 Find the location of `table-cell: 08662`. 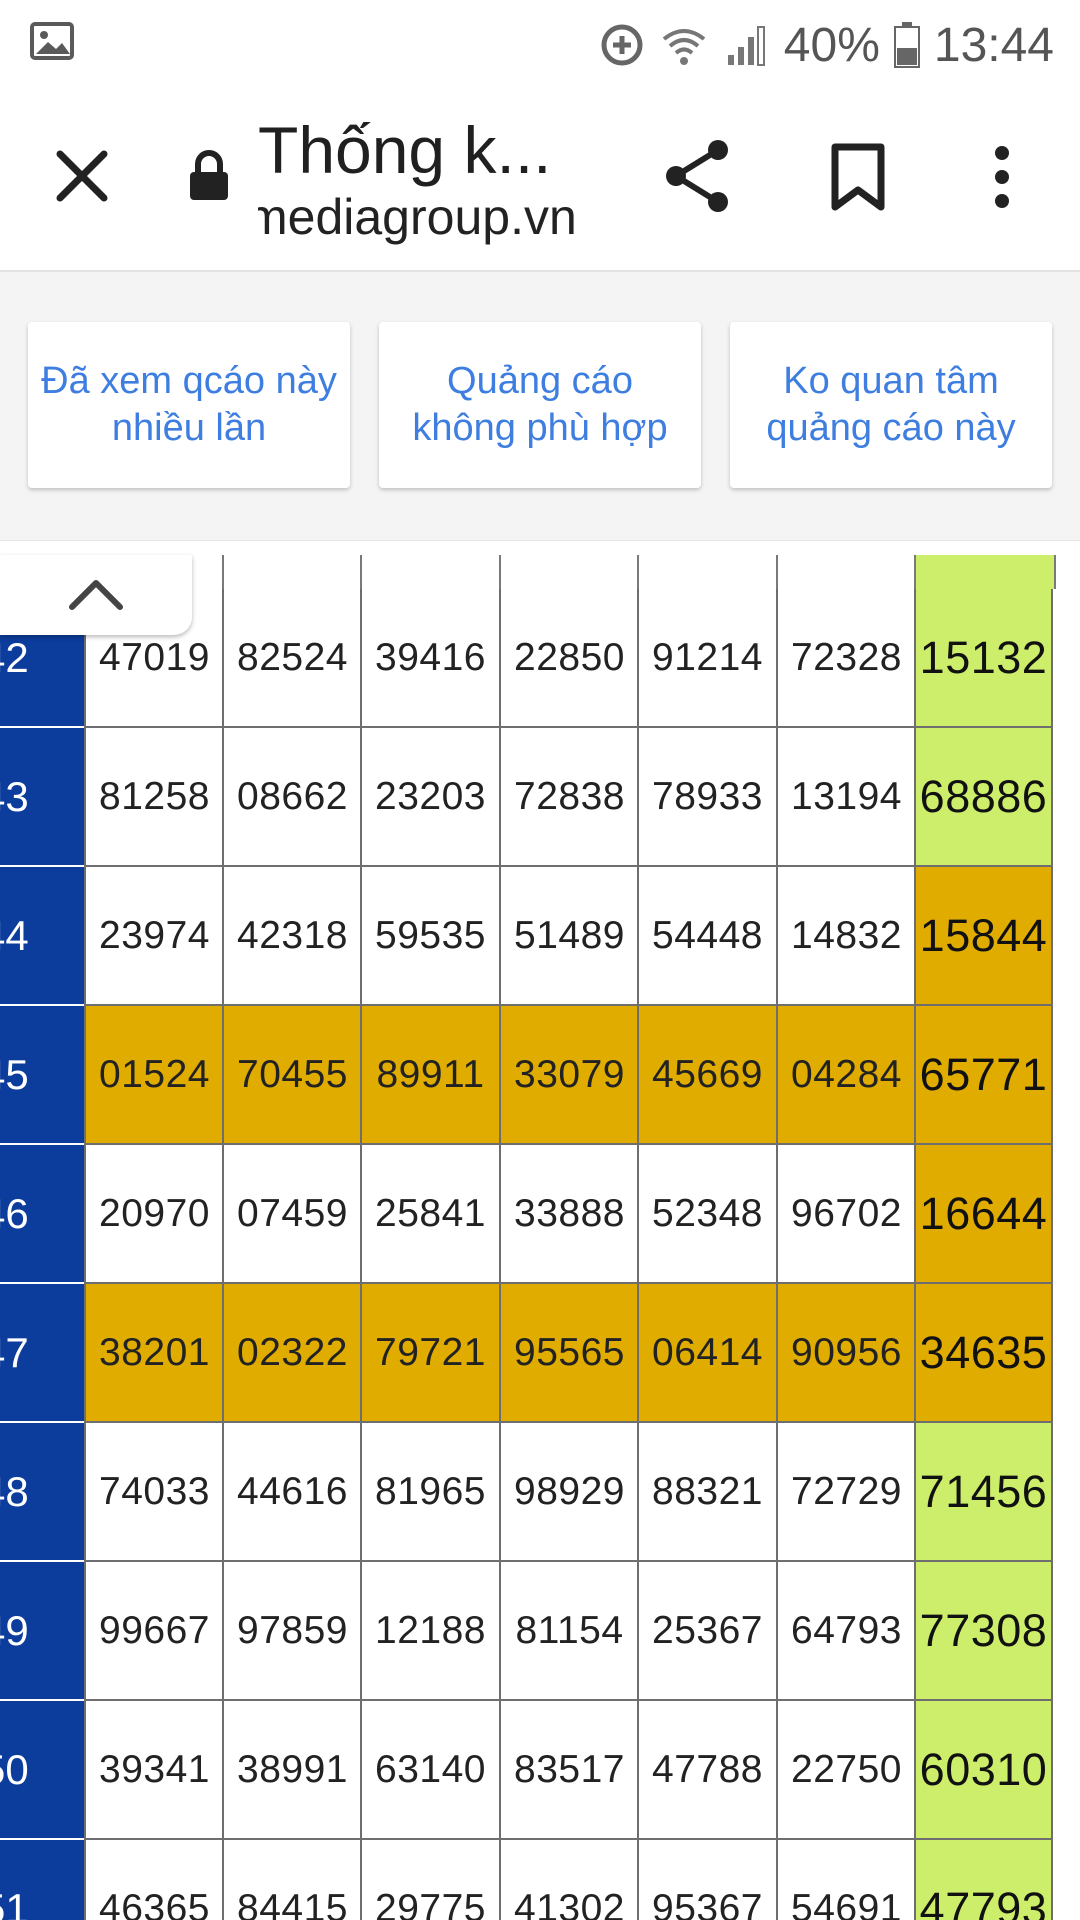

table-cell: 08662 is located at coordinates (291, 797).